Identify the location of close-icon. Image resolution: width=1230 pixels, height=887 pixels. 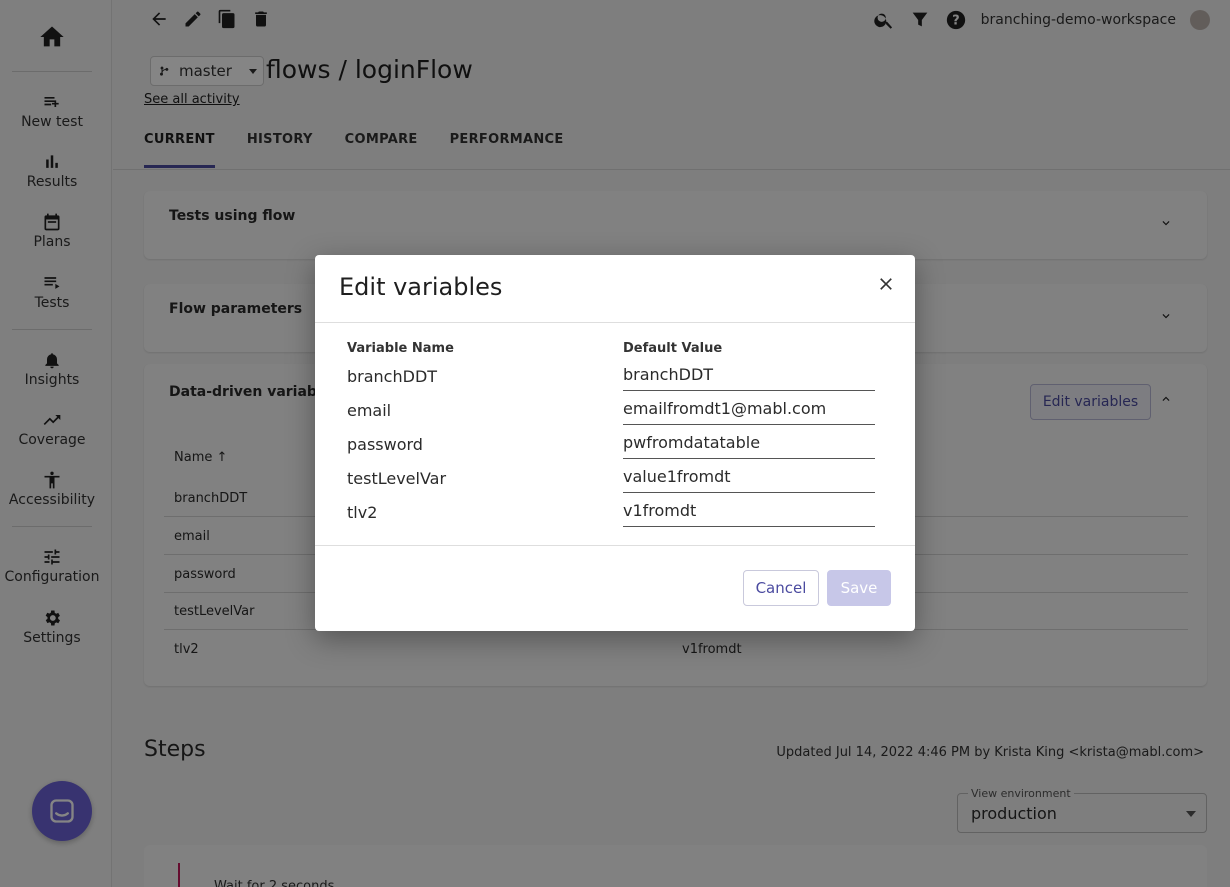
(886, 284).